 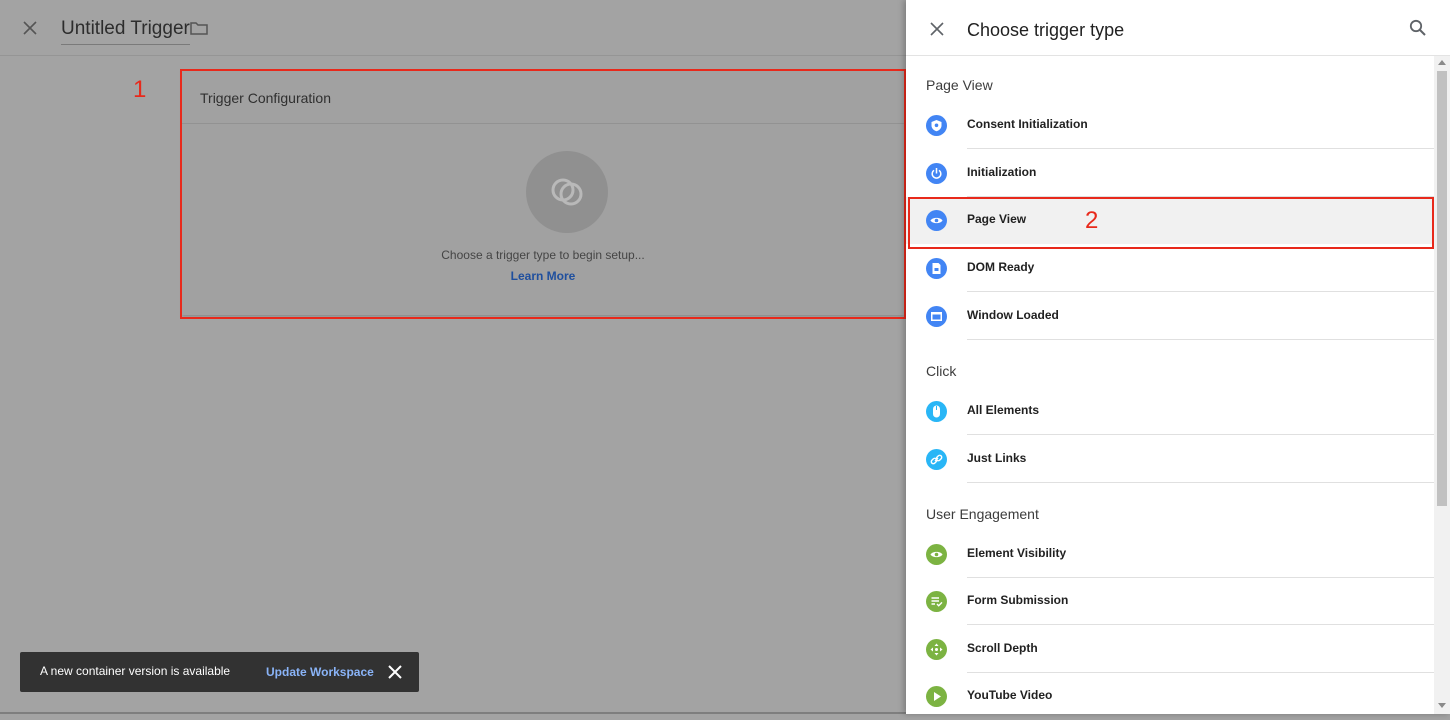 What do you see at coordinates (453, 28) in the screenshot?
I see `editor-header: Untitled Trigger` at bounding box center [453, 28].